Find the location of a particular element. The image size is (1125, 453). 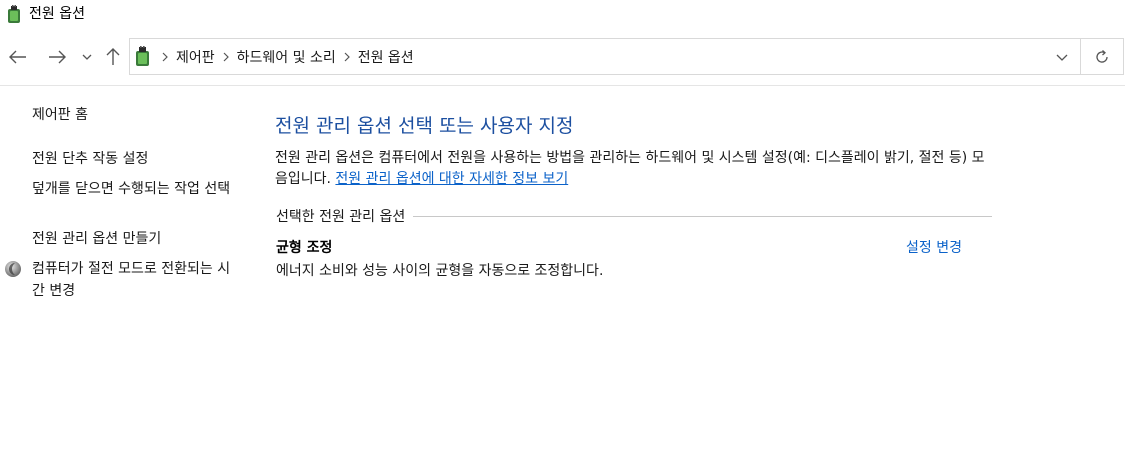

title-bar: 전원 옵션 is located at coordinates (562, 15).